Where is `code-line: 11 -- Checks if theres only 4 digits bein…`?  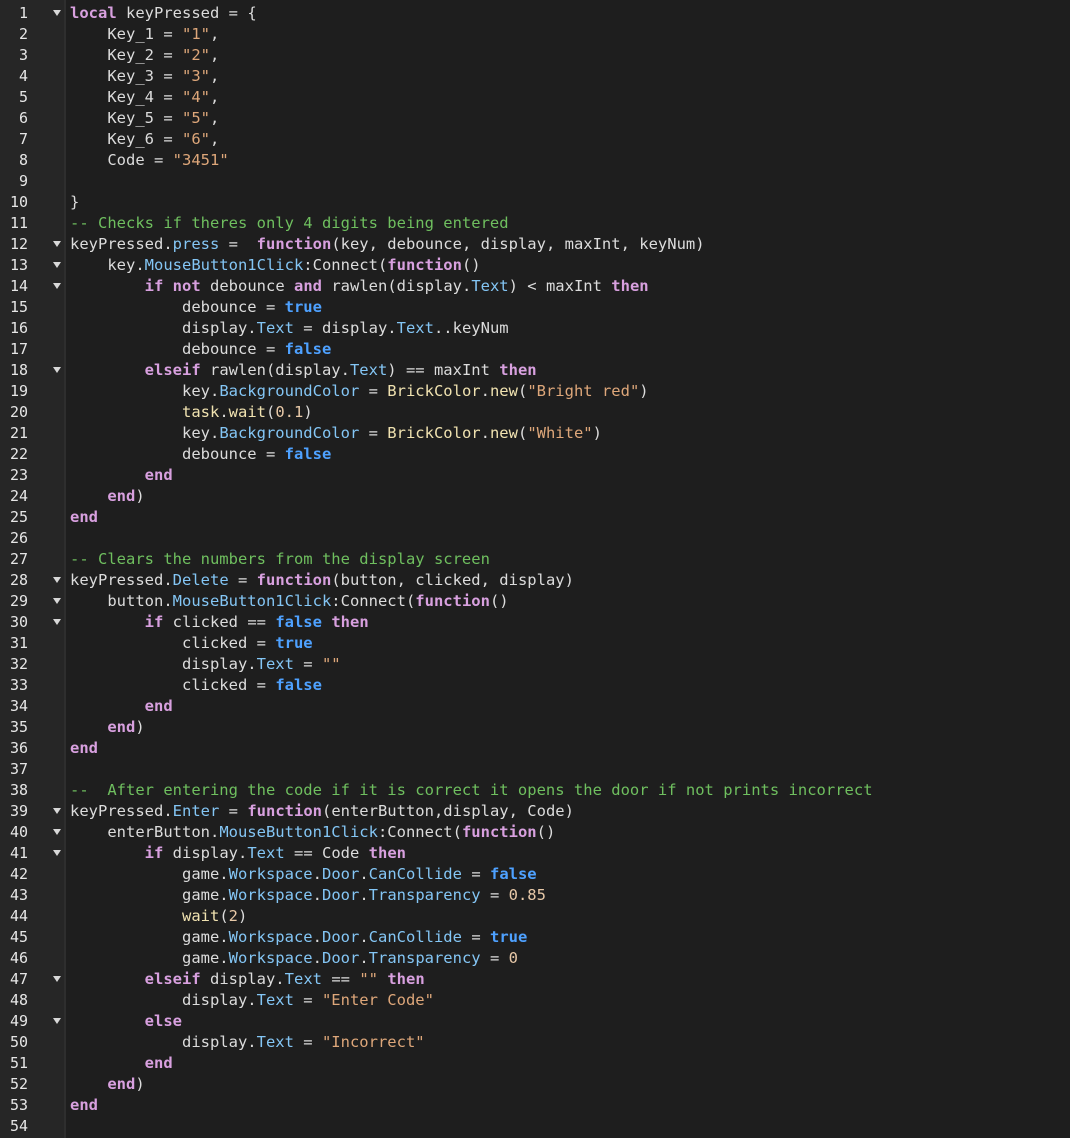
code-line: 11 -- Checks if theres only 4 digits bein… is located at coordinates (535, 223).